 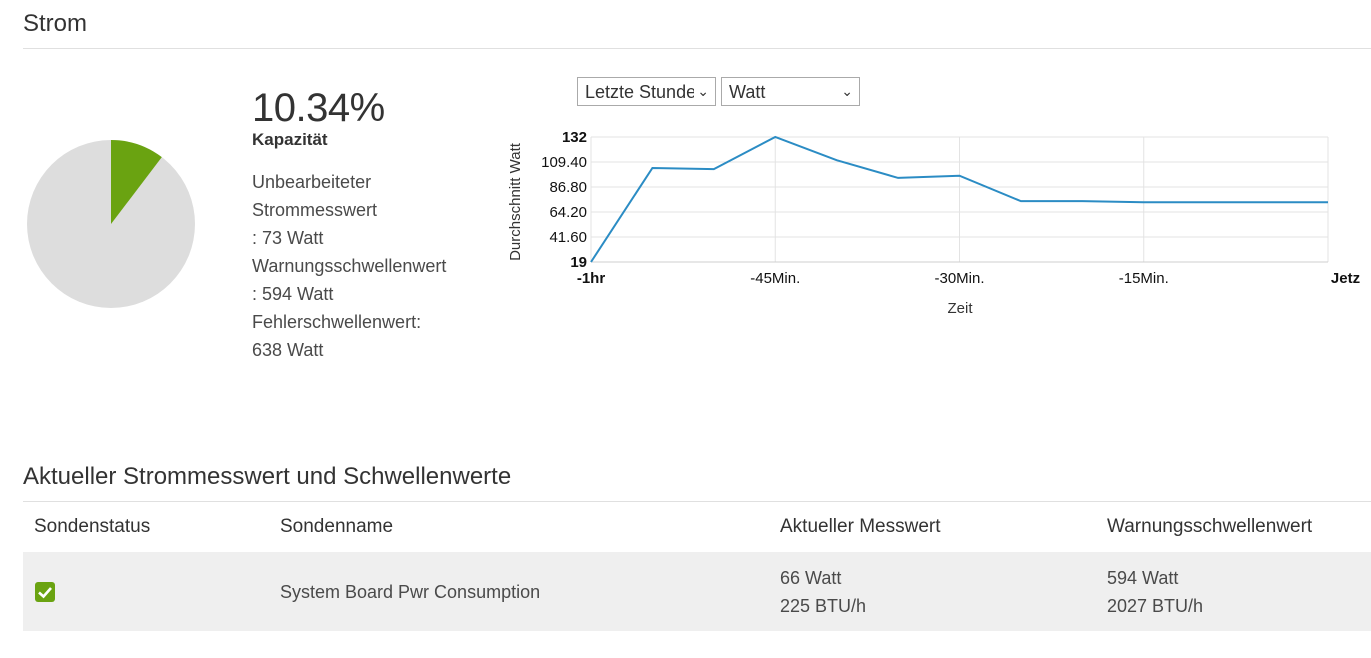 What do you see at coordinates (564, 162) in the screenshot?
I see `y-tick-label: 109.40` at bounding box center [564, 162].